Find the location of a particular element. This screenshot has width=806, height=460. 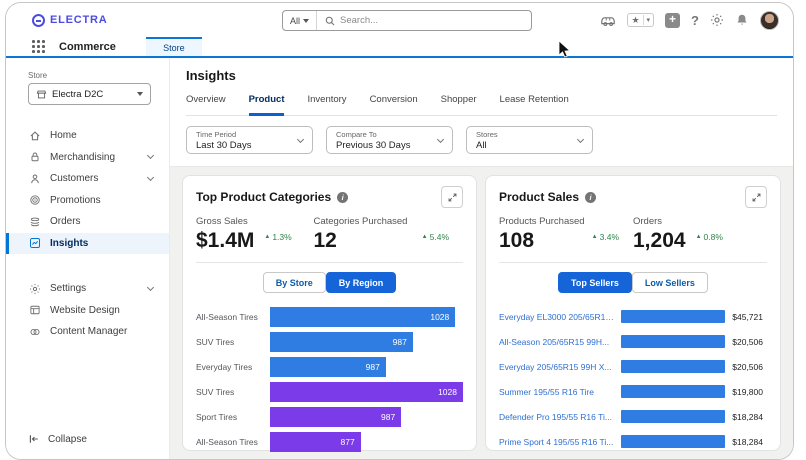

metric-label: Products Purchased is located at coordinates (542, 221).